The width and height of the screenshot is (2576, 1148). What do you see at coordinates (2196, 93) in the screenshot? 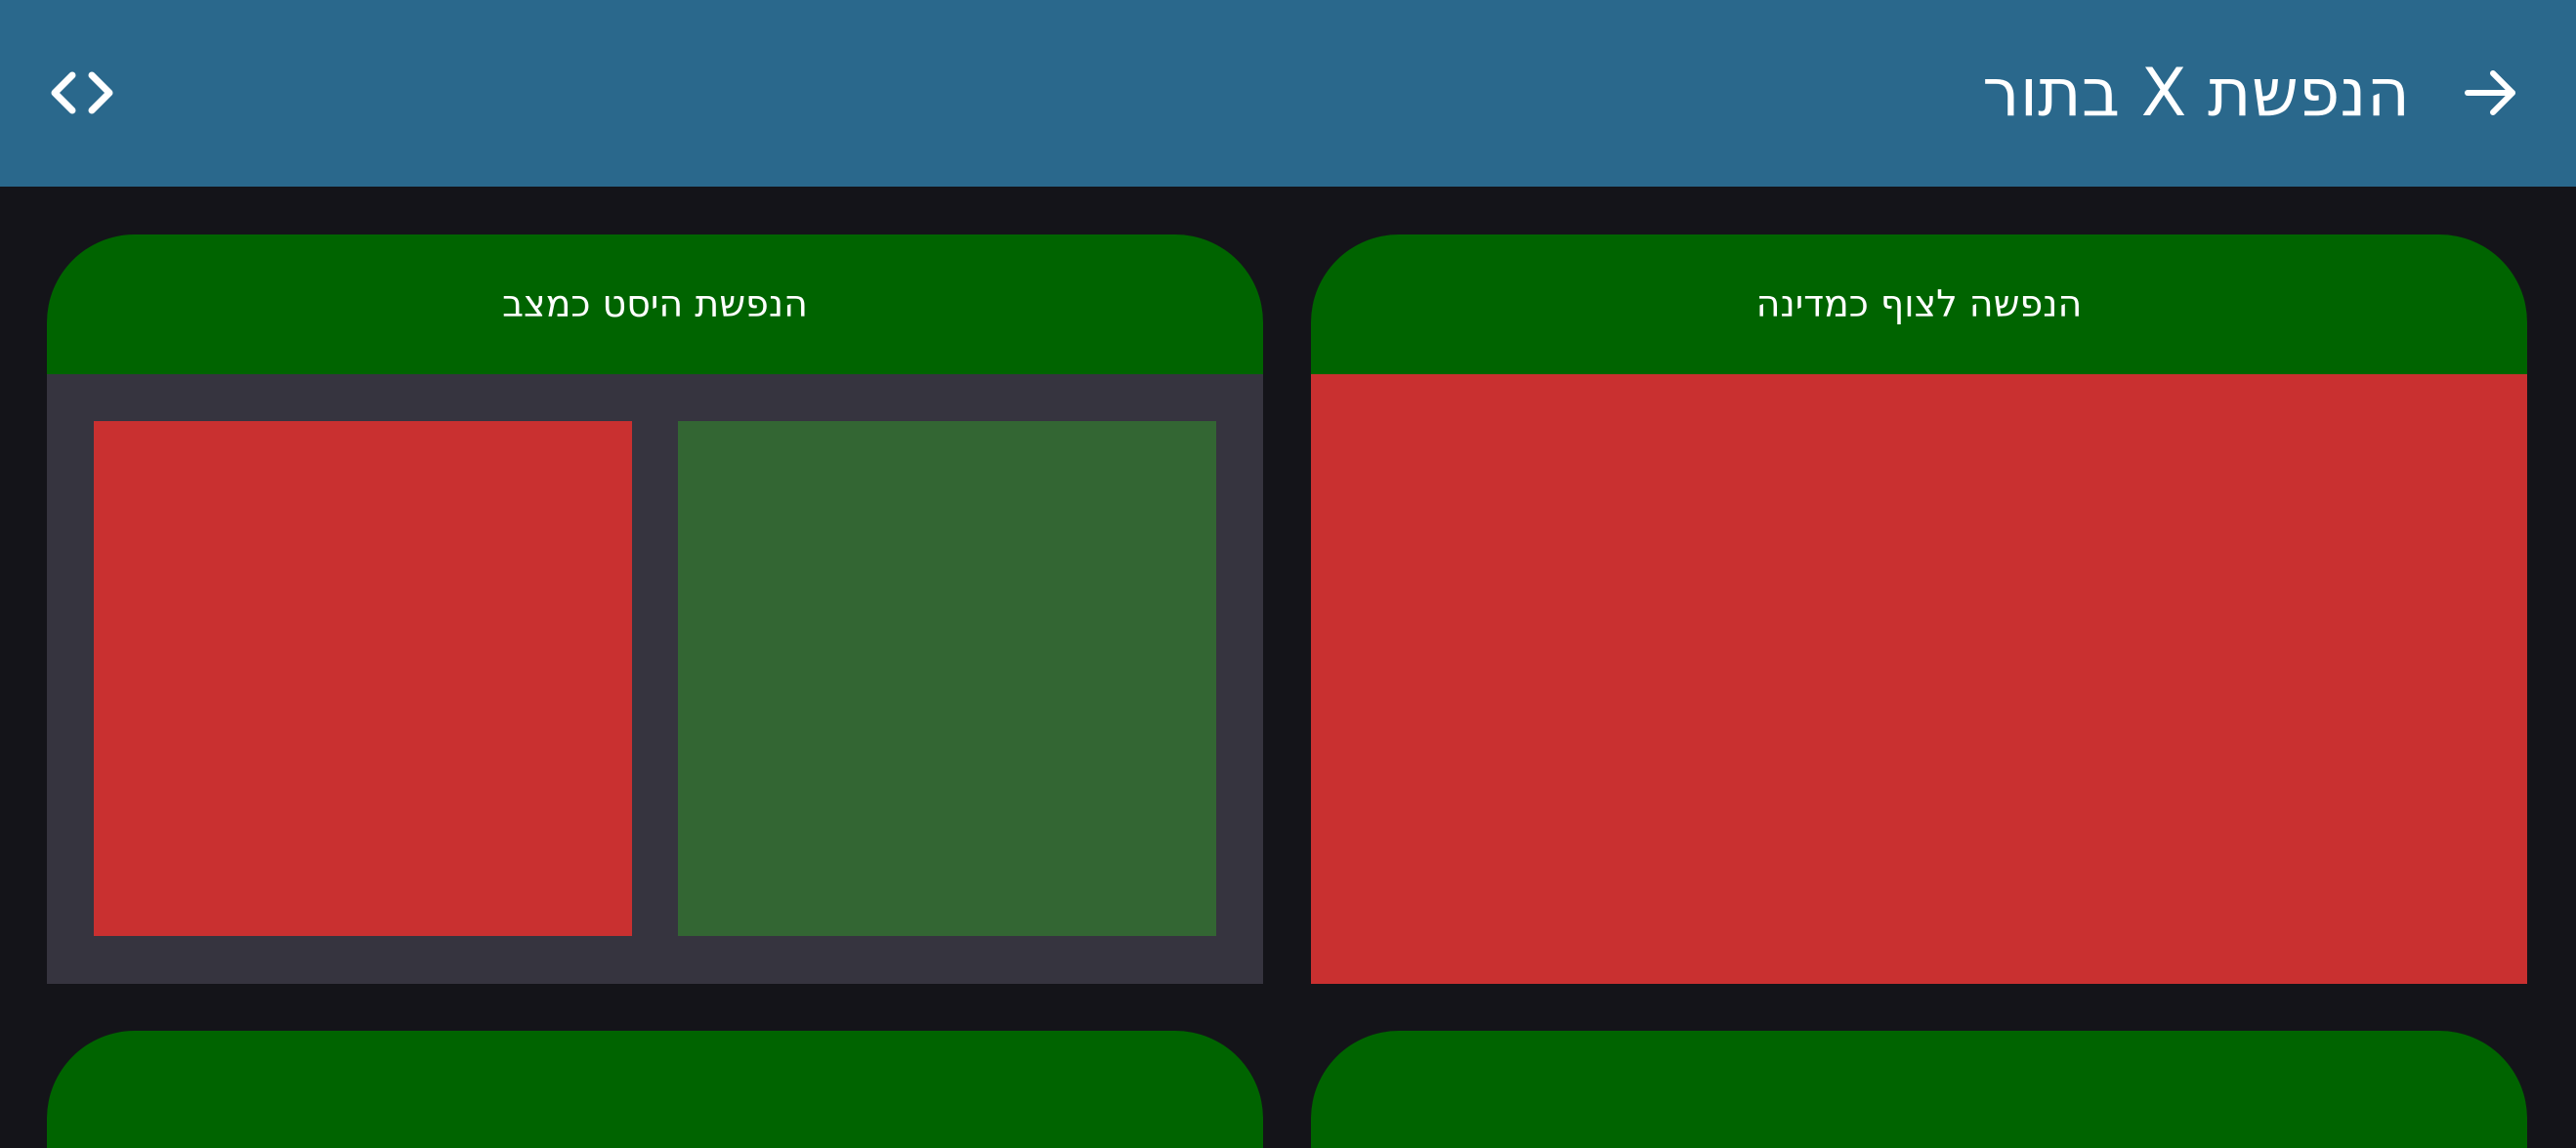
I see `page-title: הנפשת X בתור` at bounding box center [2196, 93].